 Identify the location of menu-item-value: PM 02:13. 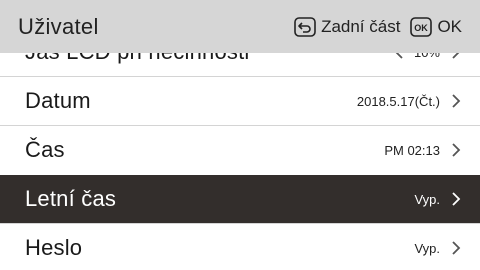
(412, 150).